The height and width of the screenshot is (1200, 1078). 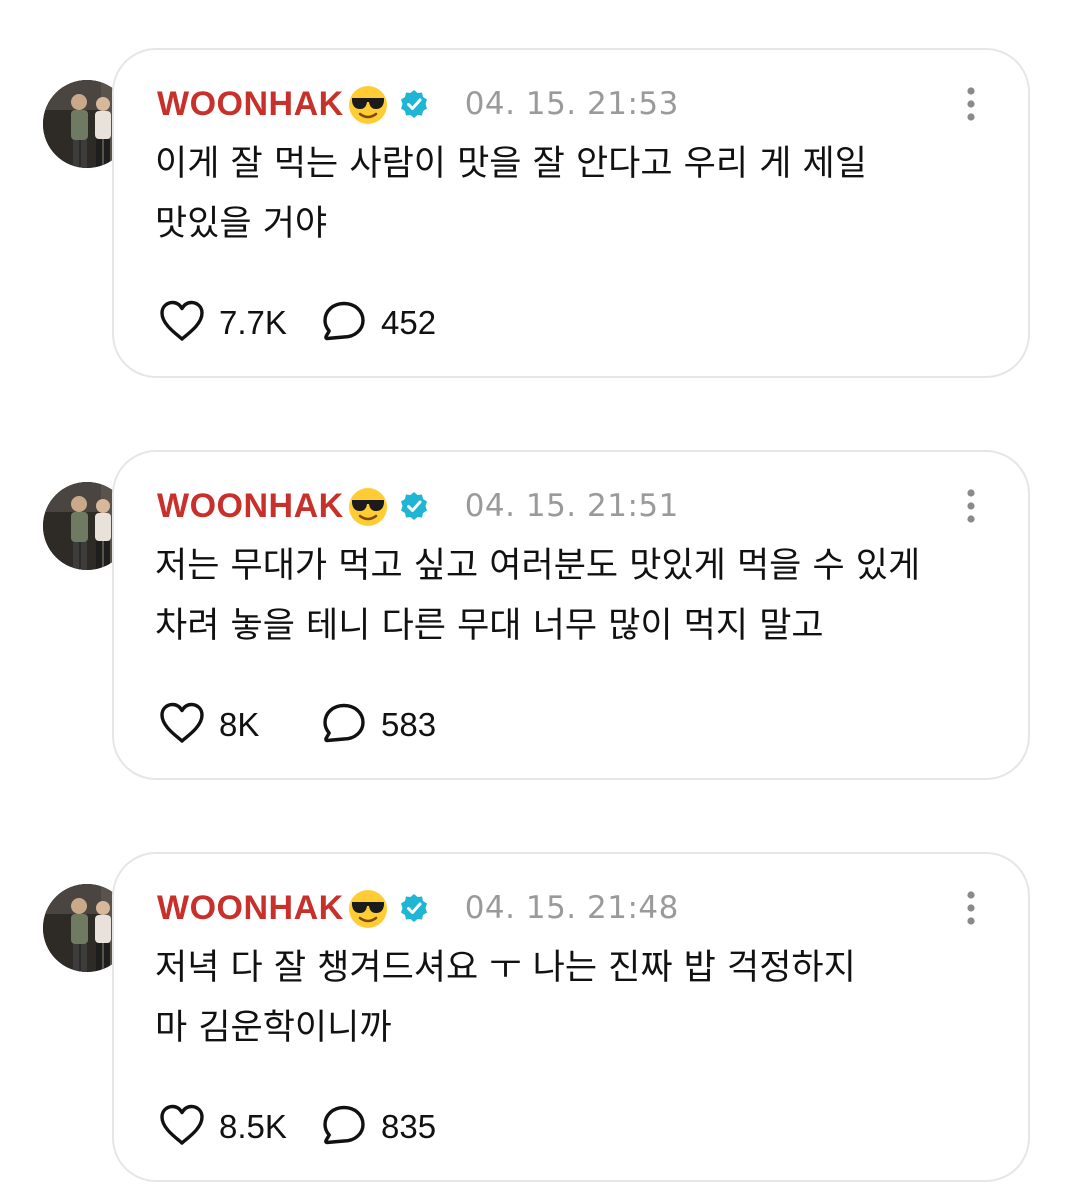 I want to click on like-button: 7.7K, so click(x=239, y=323).